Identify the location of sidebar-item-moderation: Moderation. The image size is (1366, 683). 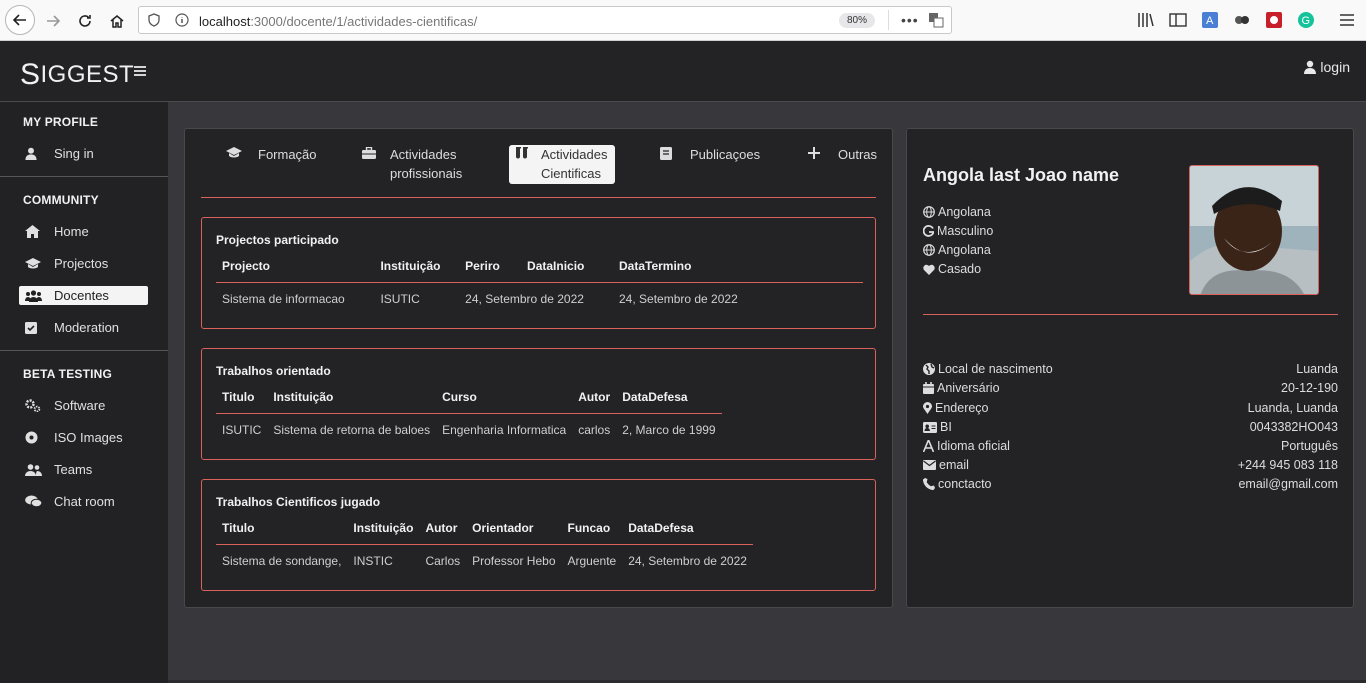
(83, 327).